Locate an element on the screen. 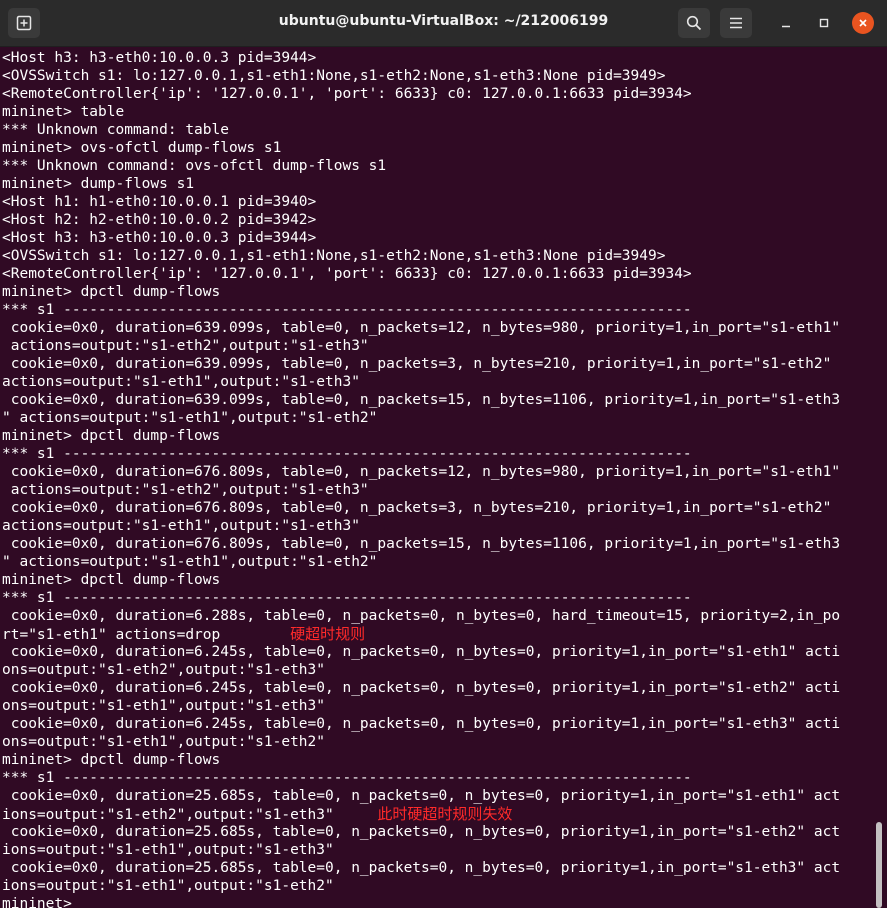  new-tab-button is located at coordinates (24, 23).